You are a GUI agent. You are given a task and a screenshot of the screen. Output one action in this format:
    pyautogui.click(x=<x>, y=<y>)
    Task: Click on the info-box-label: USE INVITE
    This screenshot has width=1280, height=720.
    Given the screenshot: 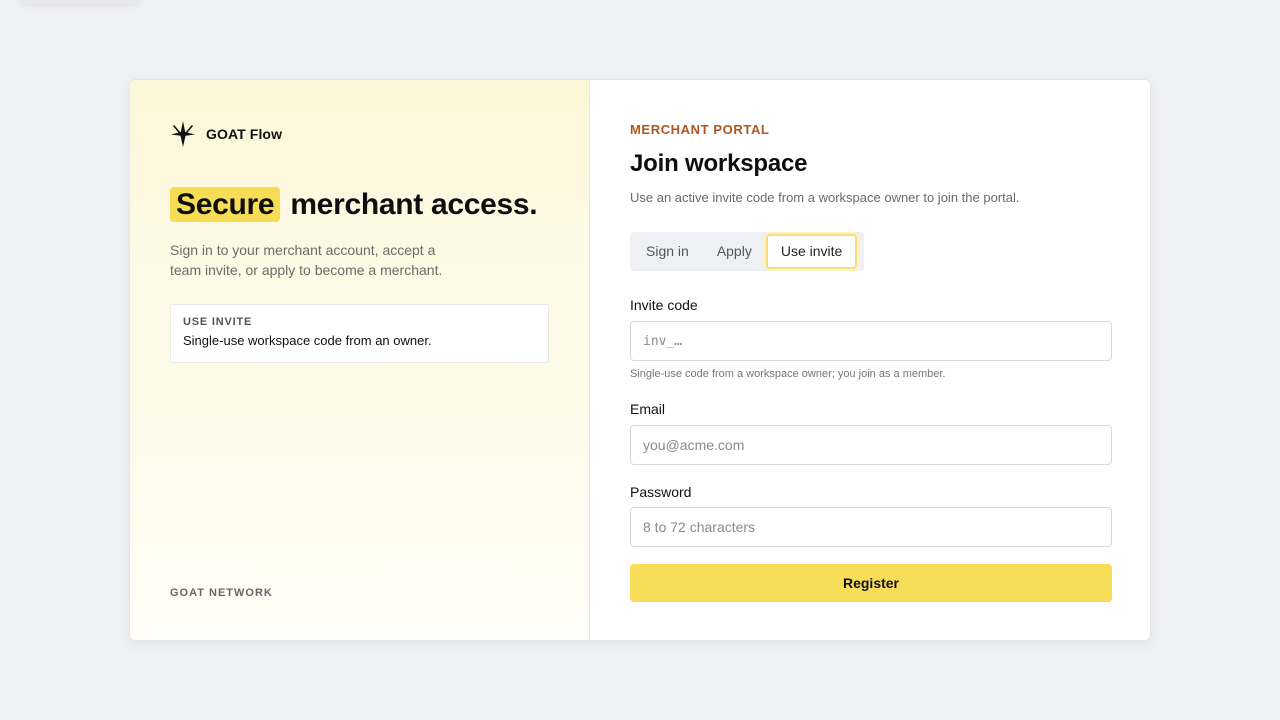 What is the action you would take?
    pyautogui.click(x=218, y=322)
    